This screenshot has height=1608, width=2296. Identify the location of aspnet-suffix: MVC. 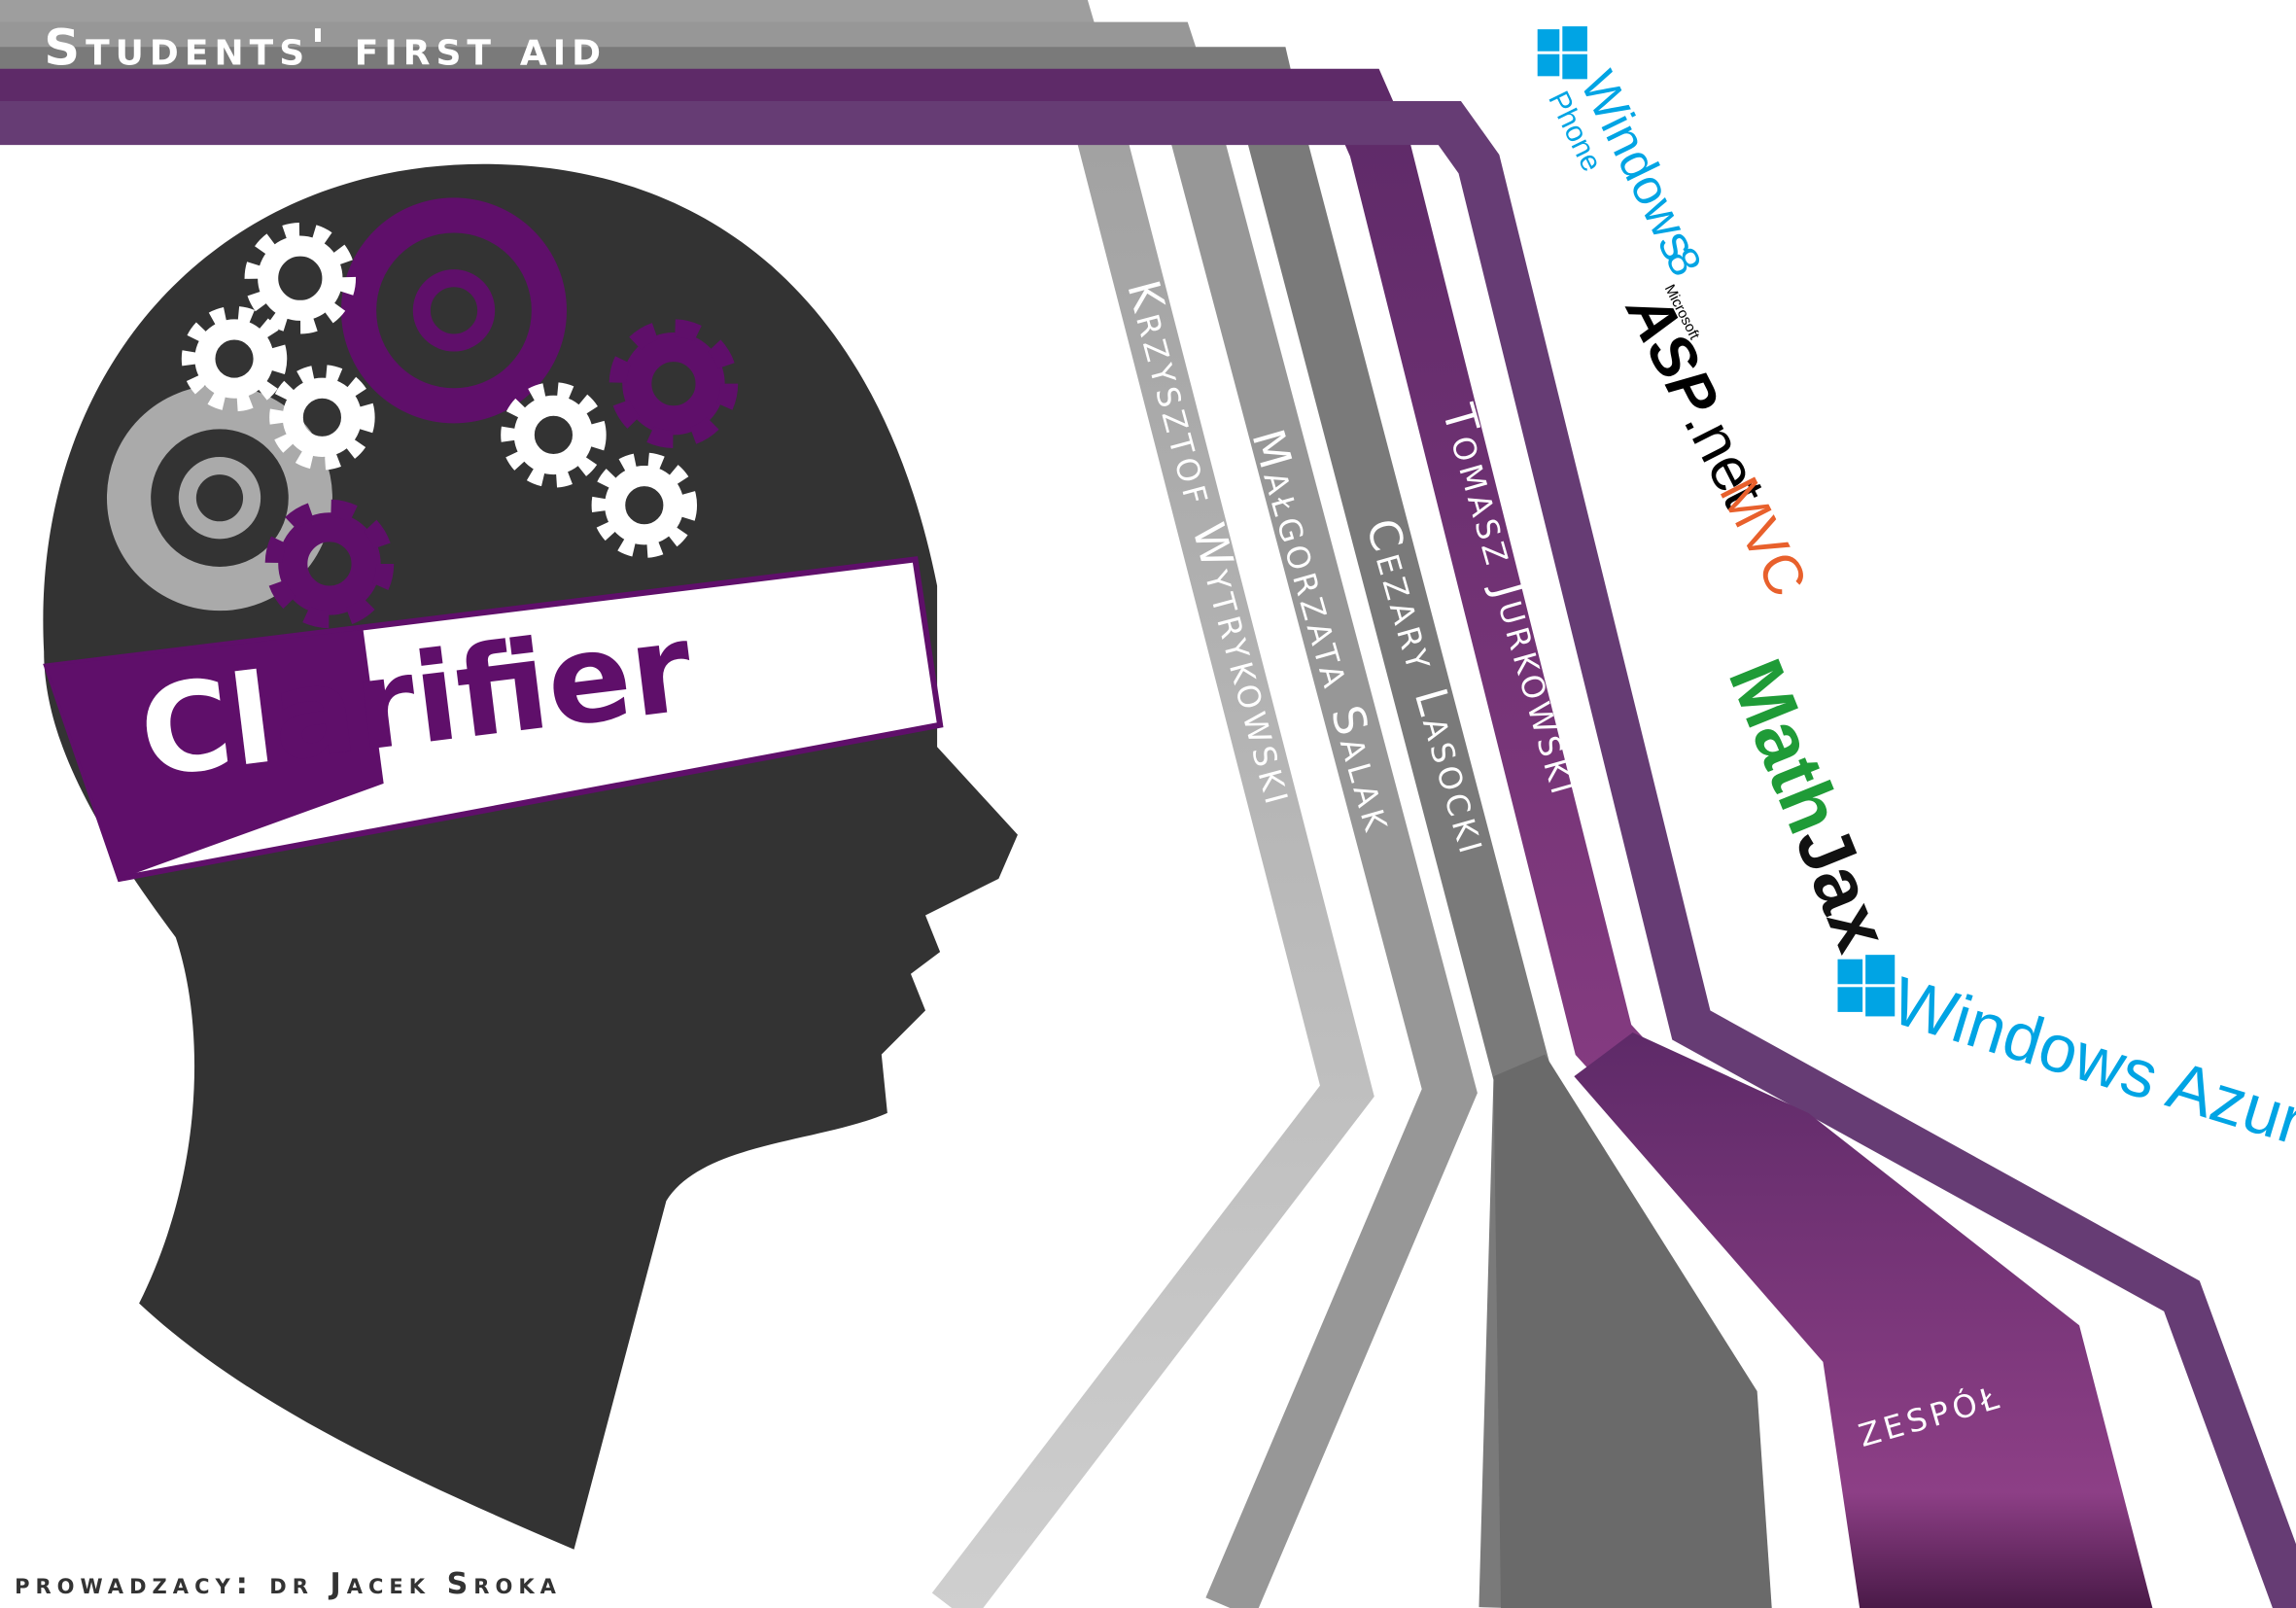
(1763, 537).